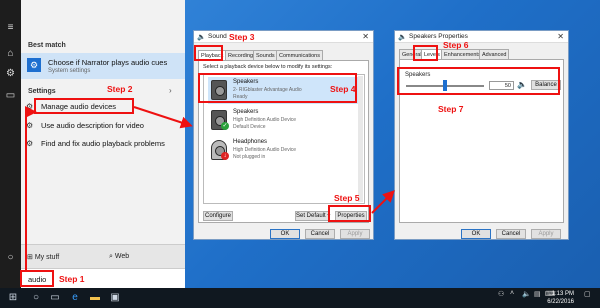 The height and width of the screenshot is (308, 600). I want to click on annotation-box-manage-audio, so click(84, 106).